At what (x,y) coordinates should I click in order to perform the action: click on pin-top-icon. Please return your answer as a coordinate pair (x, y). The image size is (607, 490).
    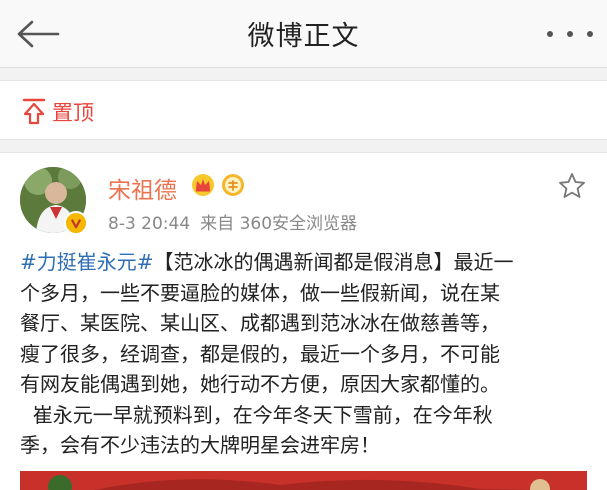
    Looking at the image, I should click on (34, 111).